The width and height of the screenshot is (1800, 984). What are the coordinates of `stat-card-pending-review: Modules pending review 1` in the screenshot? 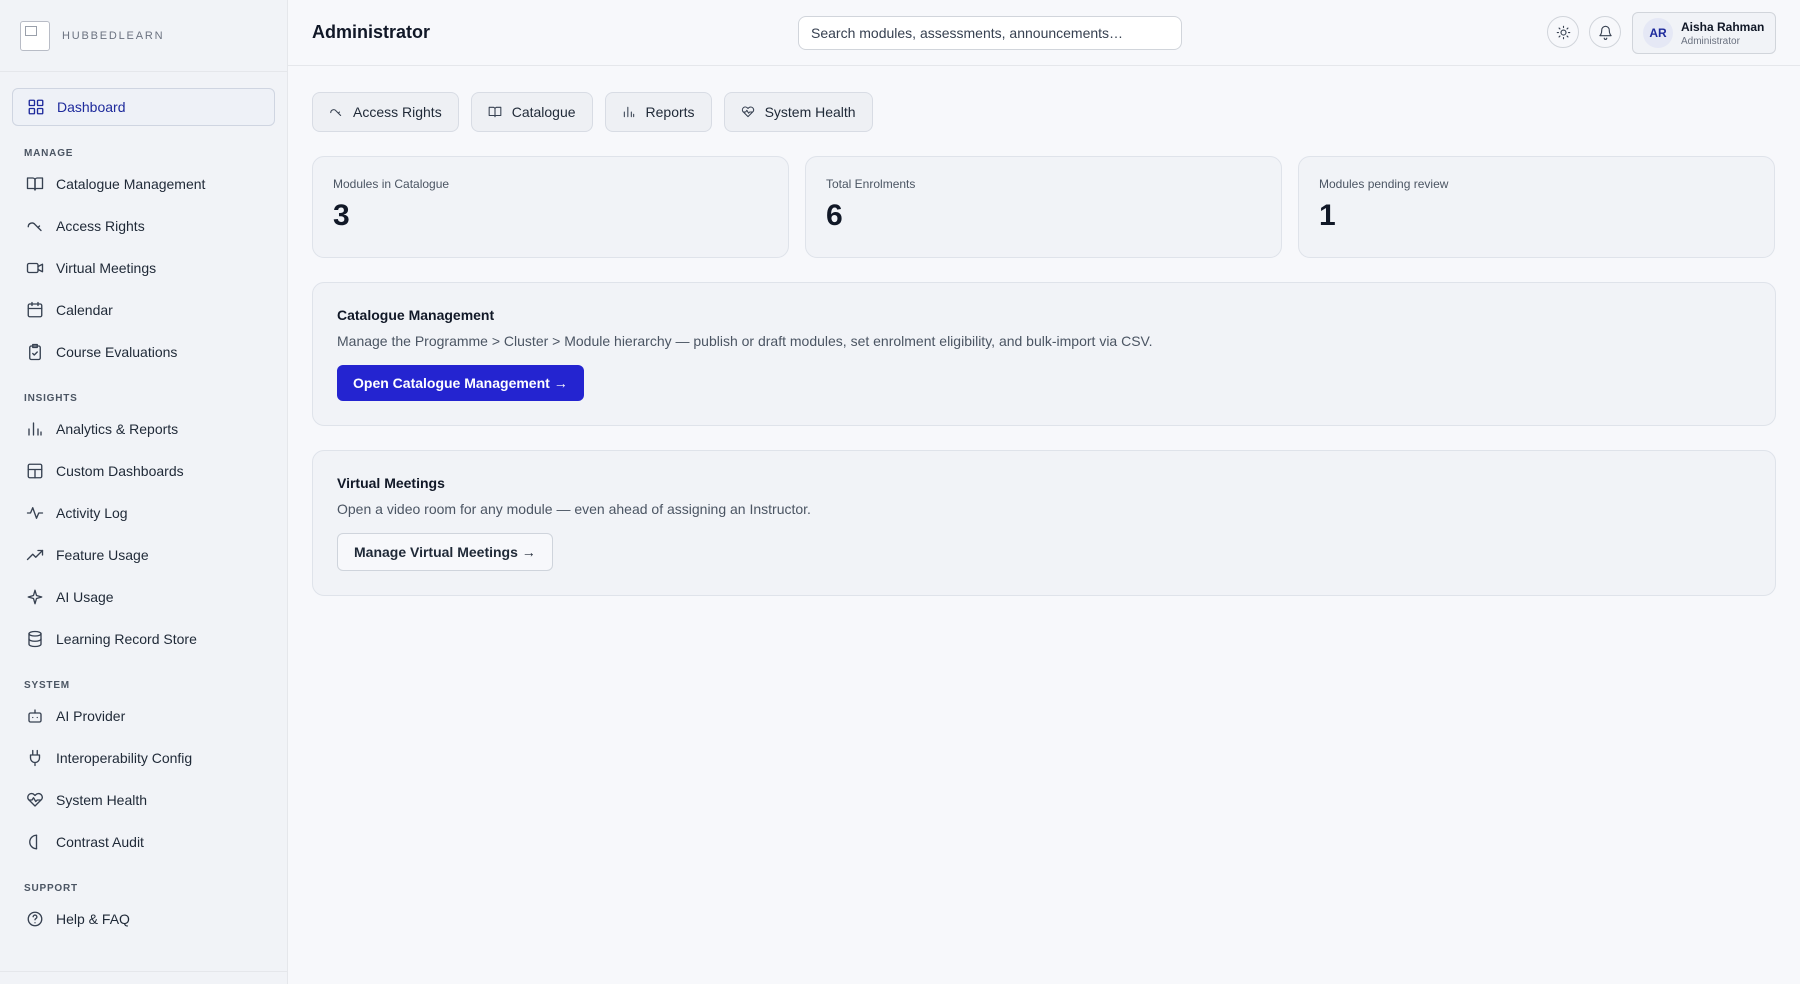 It's located at (1536, 207).